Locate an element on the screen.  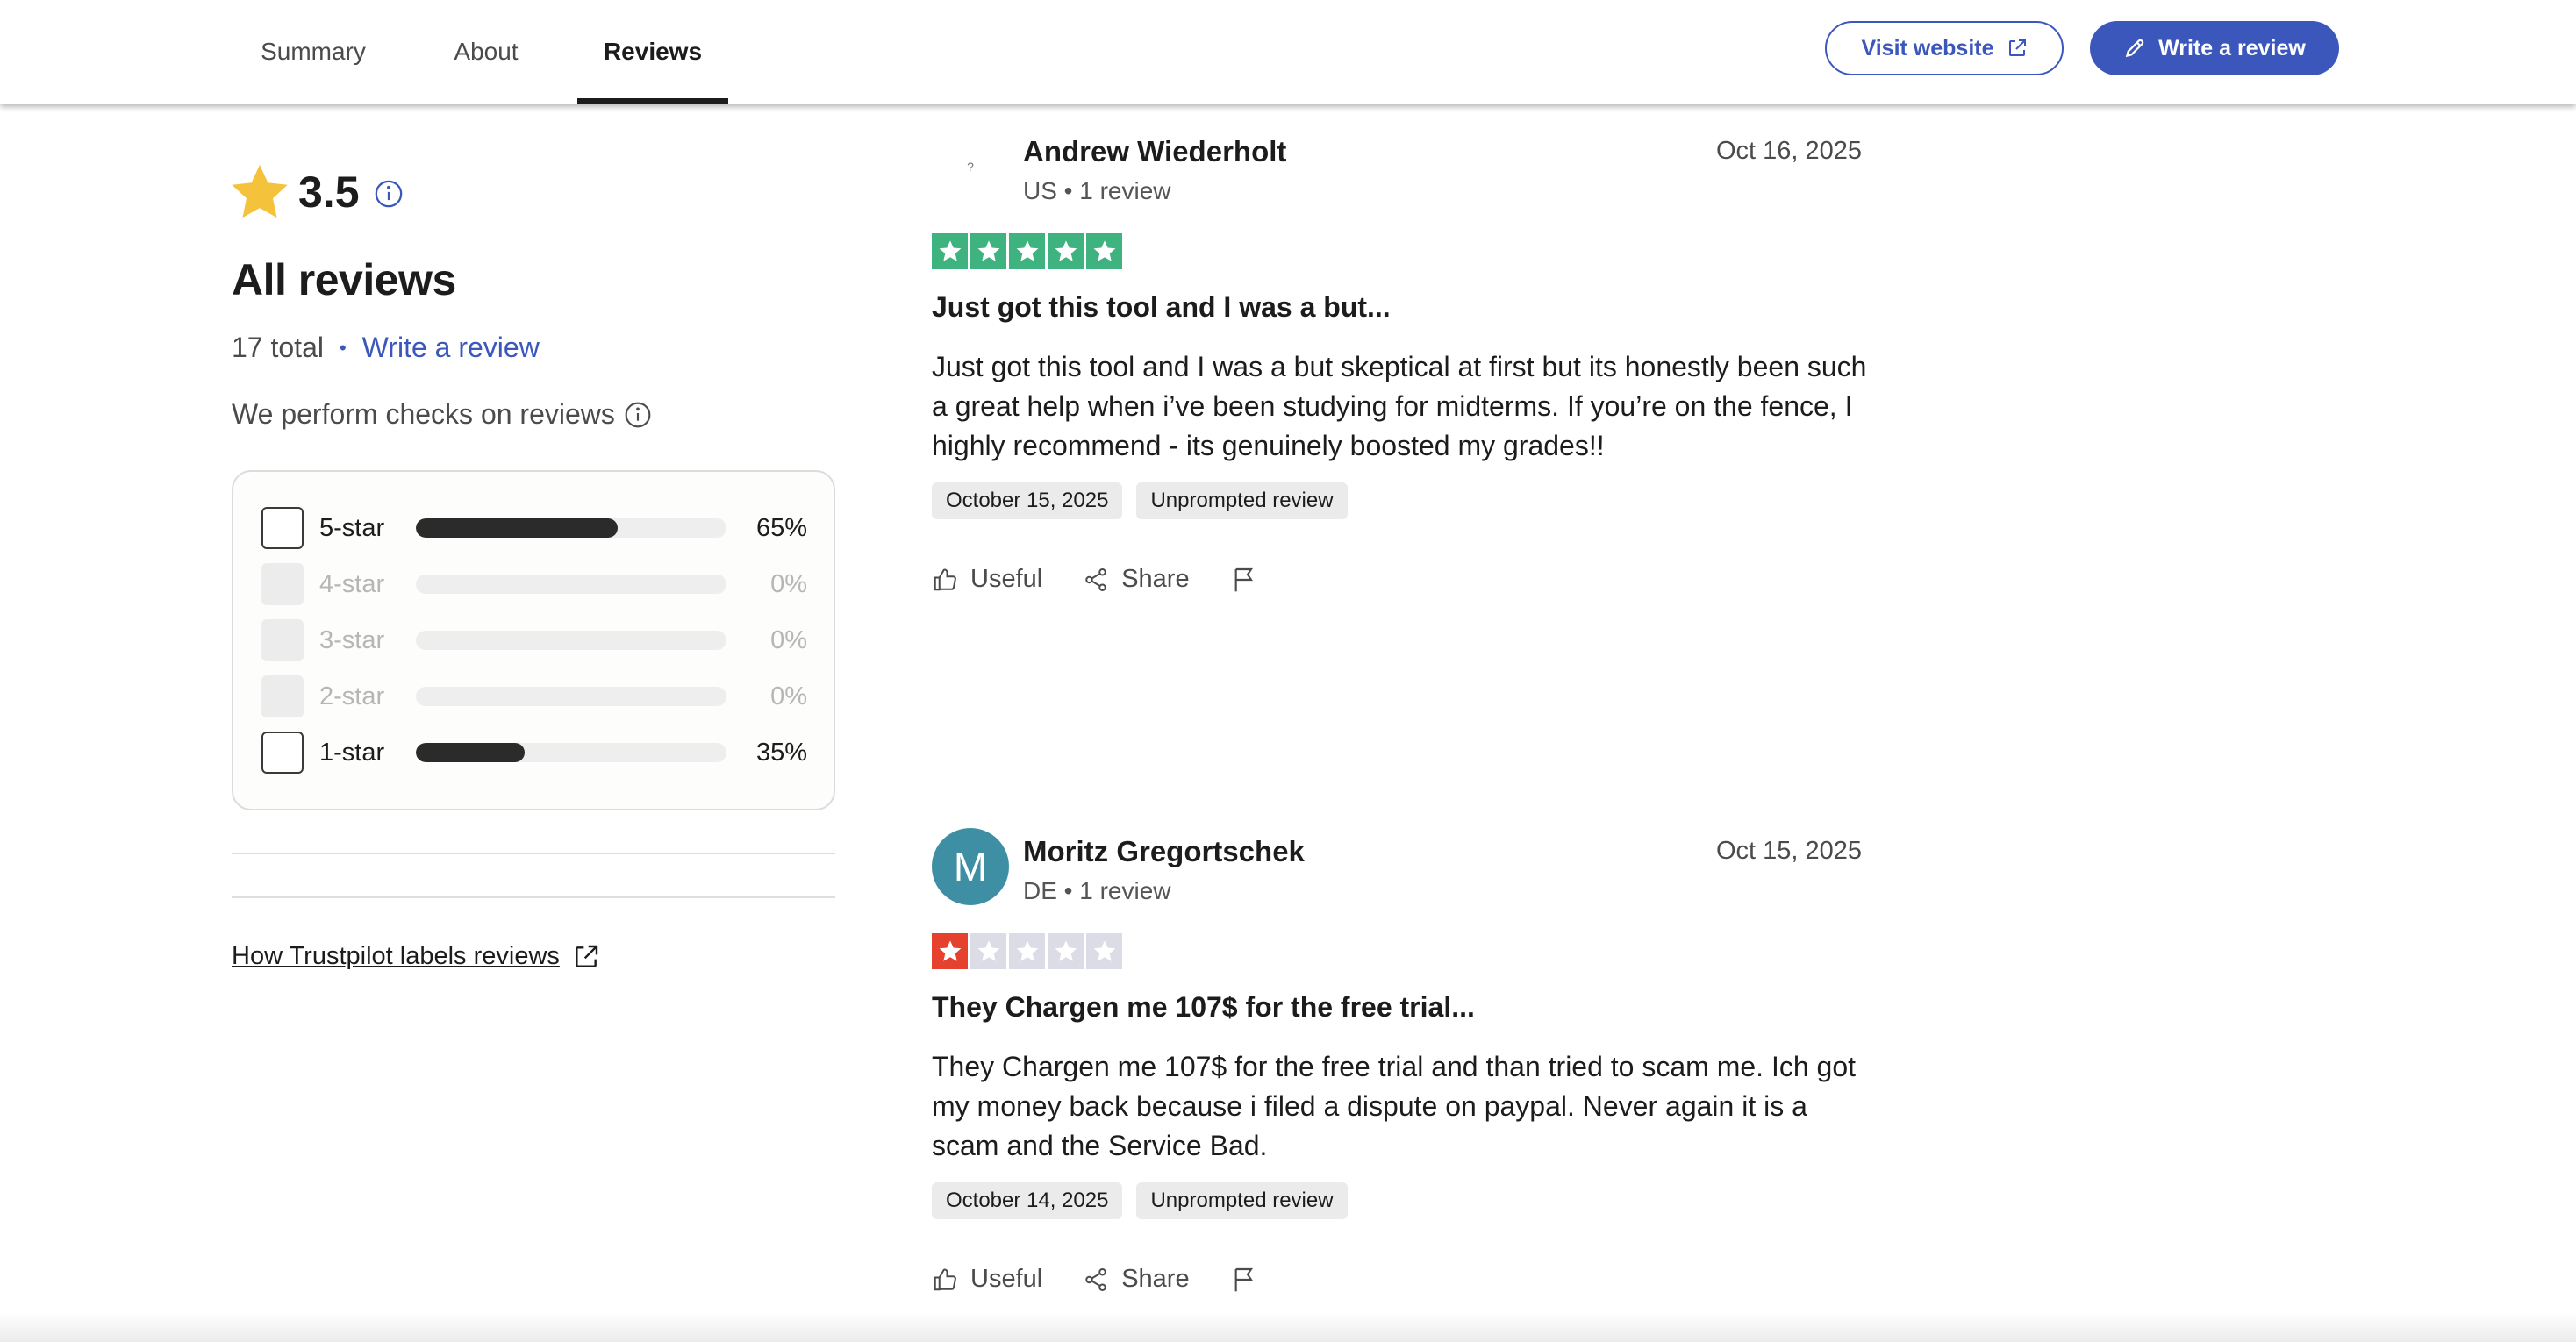
filter-3-star: 3-star 0% is located at coordinates (534, 640).